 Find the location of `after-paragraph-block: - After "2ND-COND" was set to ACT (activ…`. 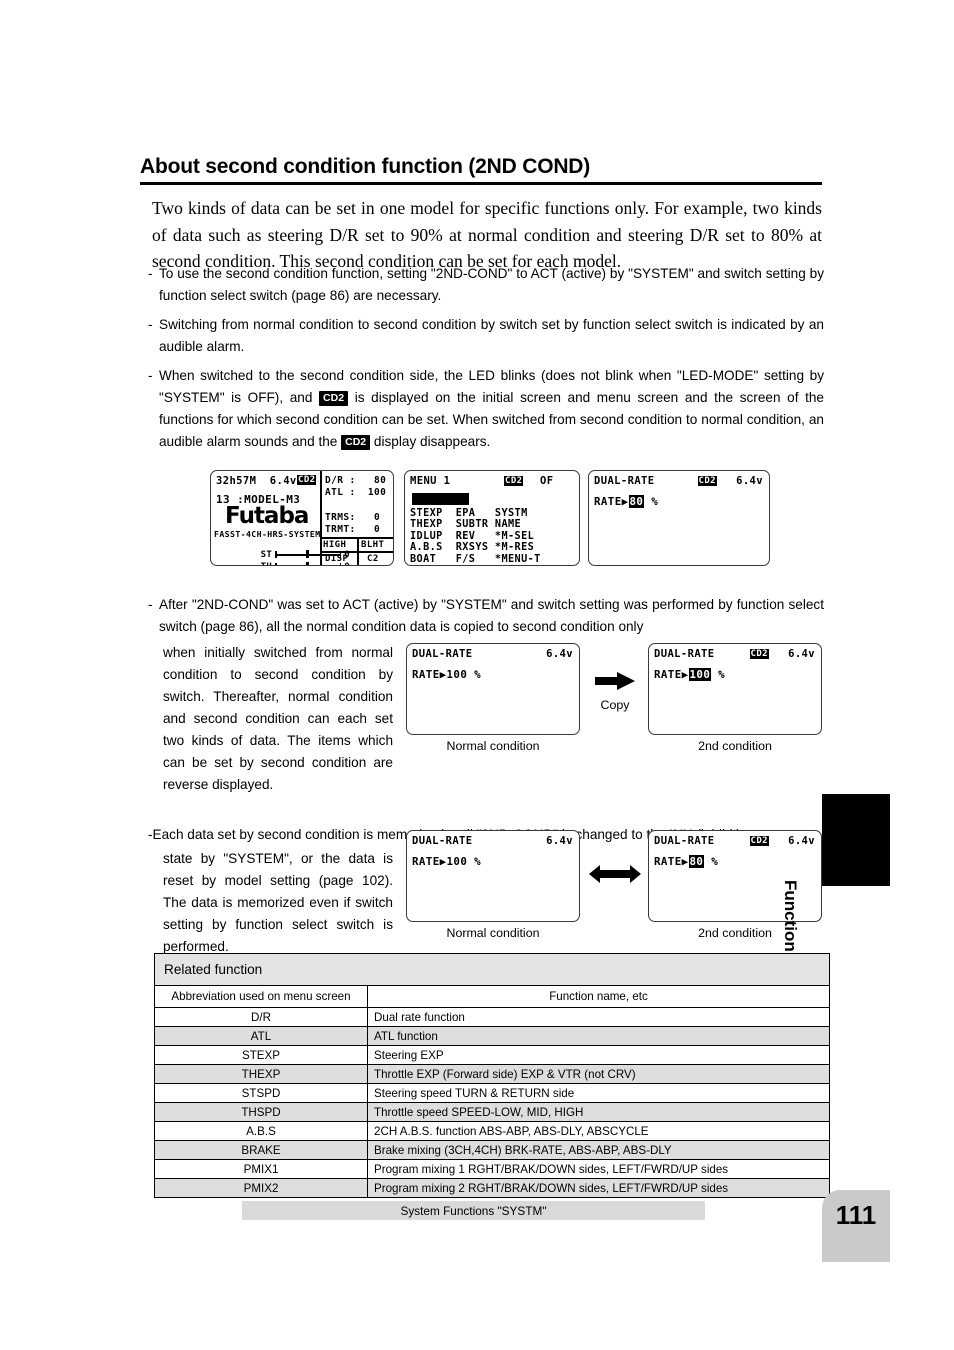

after-paragraph-block: - After "2ND-COND" was set to ACT (activ… is located at coordinates (486, 616).